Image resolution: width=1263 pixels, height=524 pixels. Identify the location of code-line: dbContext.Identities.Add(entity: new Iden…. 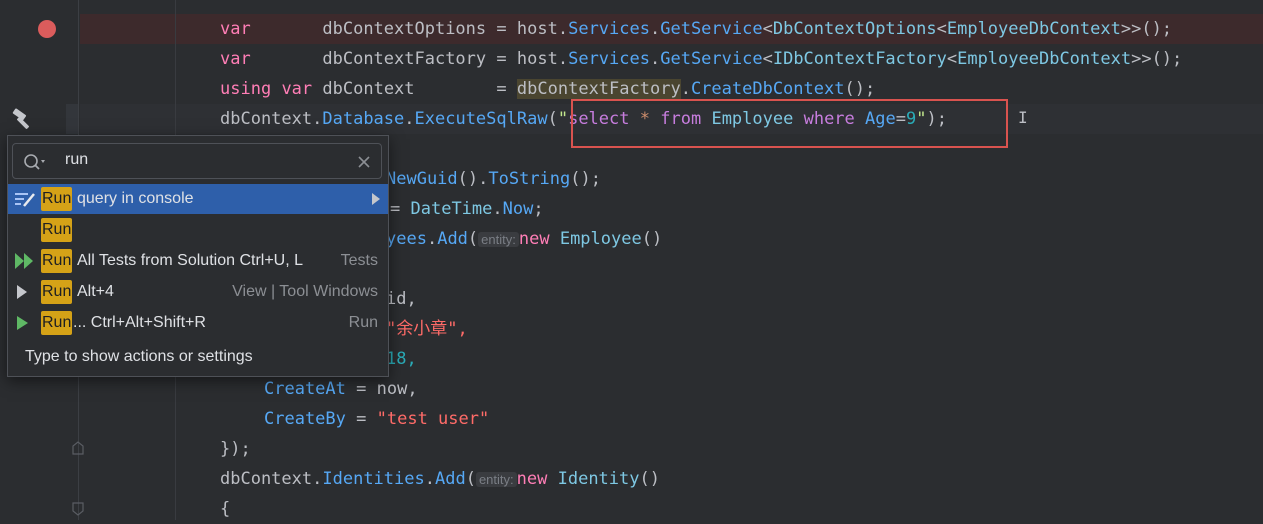
(440, 479).